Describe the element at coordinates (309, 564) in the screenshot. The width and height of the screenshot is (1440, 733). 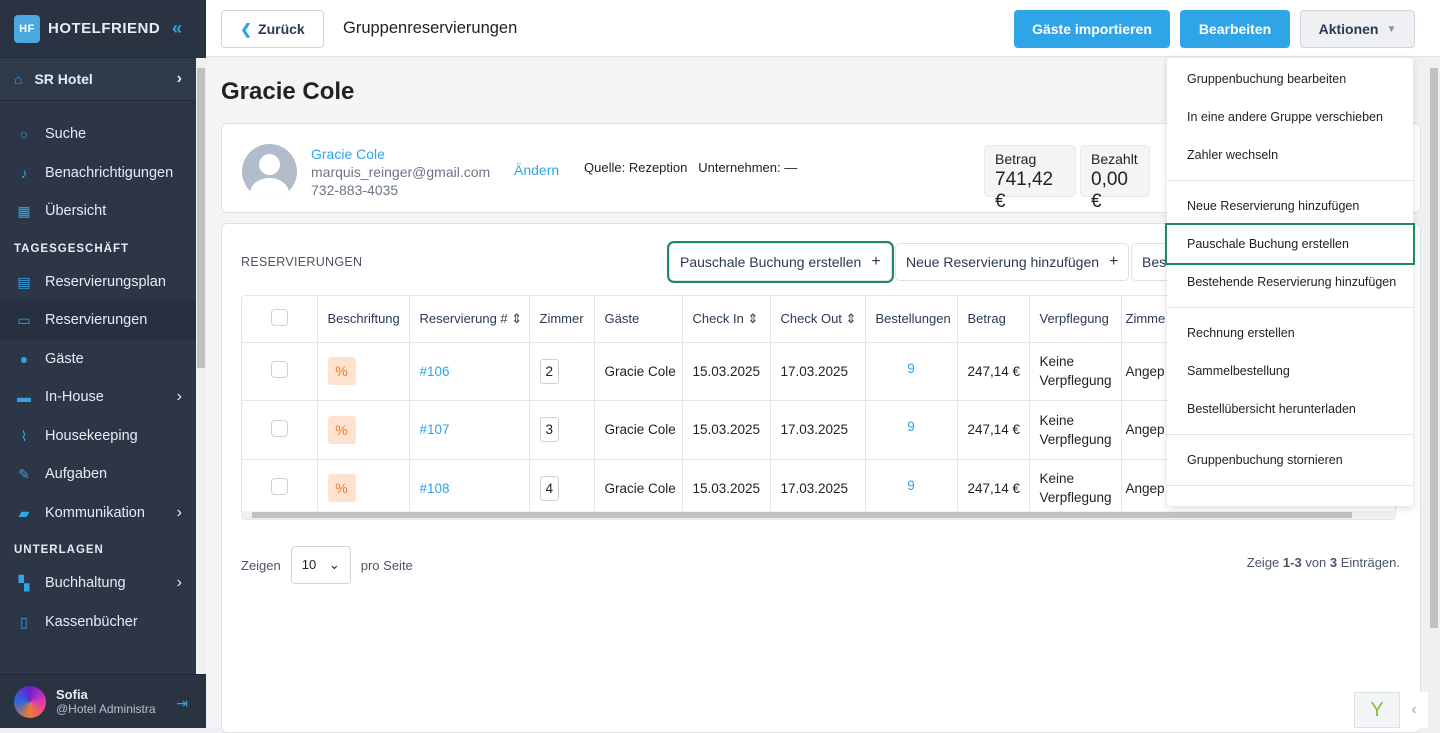
I see `value: 10` at that location.